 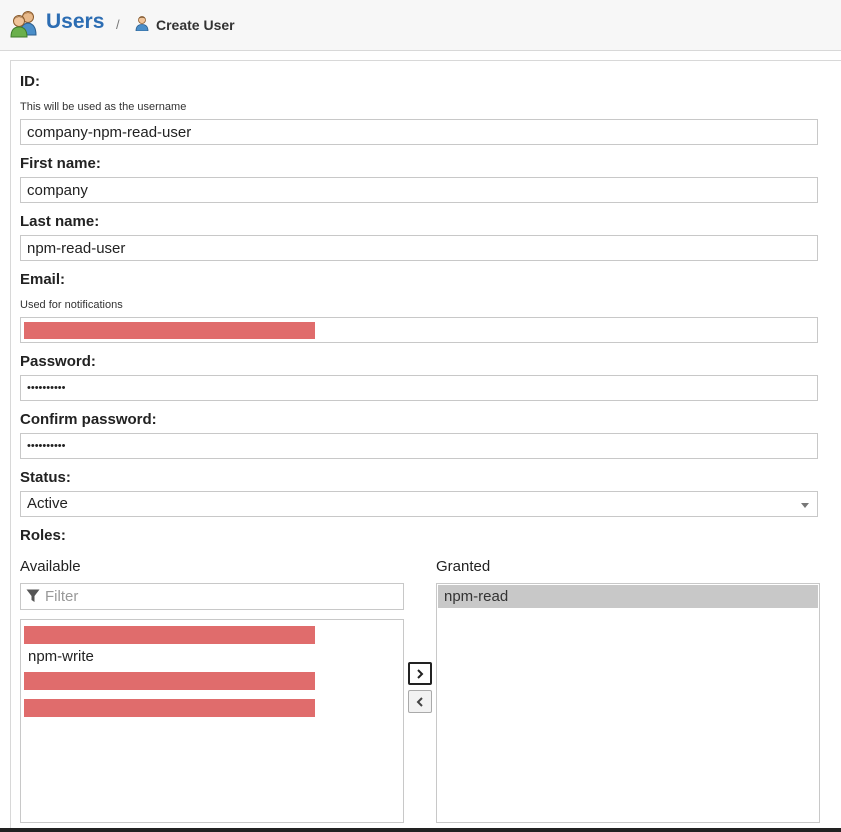 What do you see at coordinates (43, 535) in the screenshot?
I see `roles-label: Roles:` at bounding box center [43, 535].